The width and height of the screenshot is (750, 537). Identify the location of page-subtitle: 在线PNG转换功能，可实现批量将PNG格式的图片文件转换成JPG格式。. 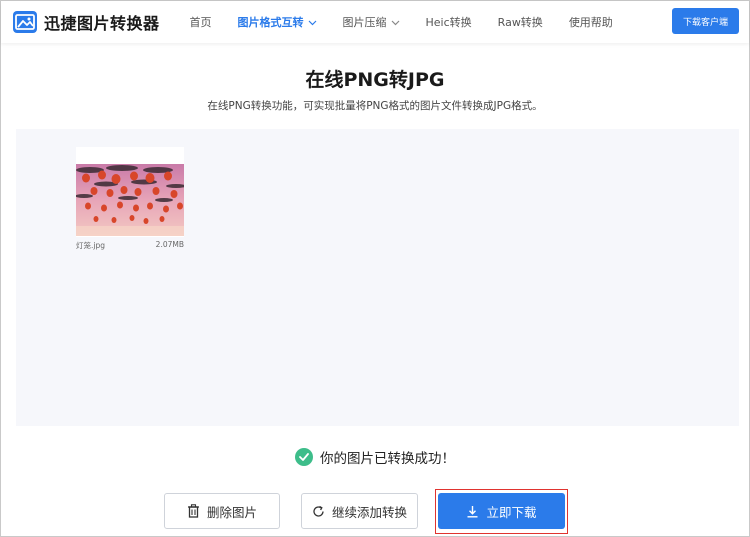
(375, 106).